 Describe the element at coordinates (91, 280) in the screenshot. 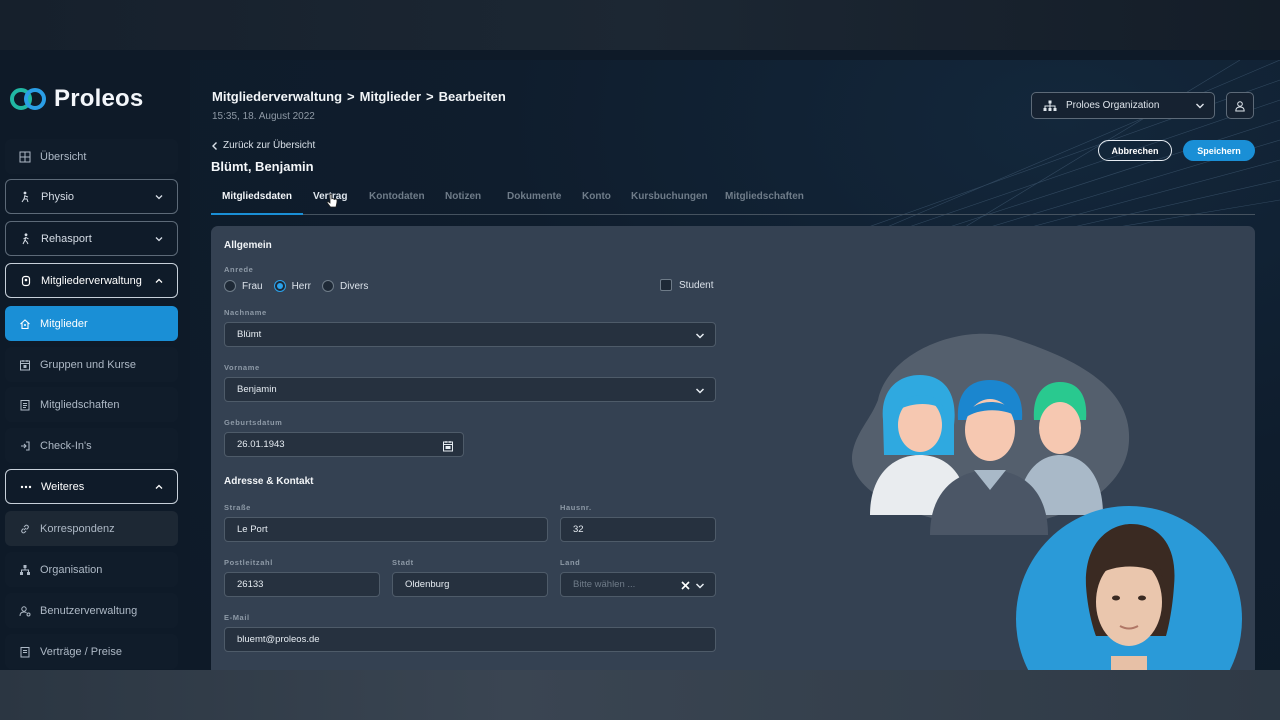

I see `sidebar-item-member-management: Mitgliederverwaltung` at that location.